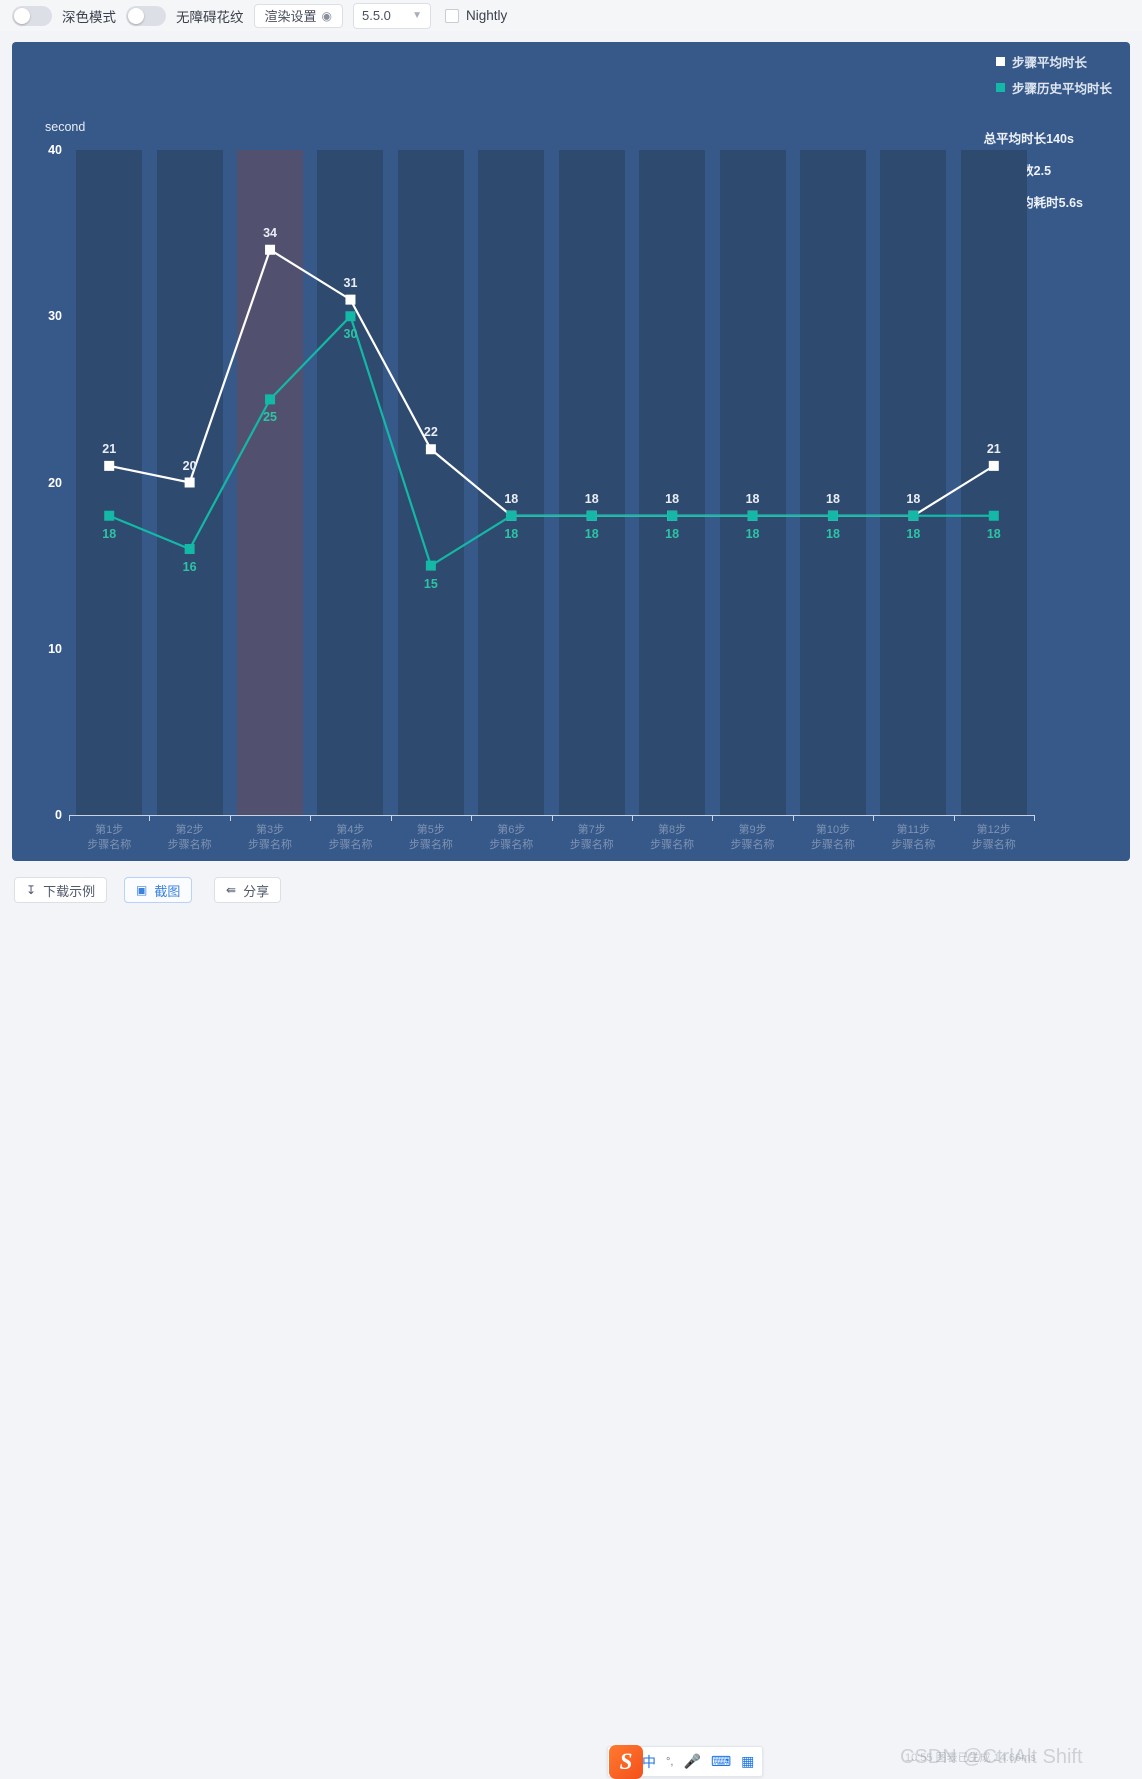 This screenshot has width=1142, height=1779. What do you see at coordinates (256, 891) in the screenshot?
I see `share-label: 分享` at bounding box center [256, 891].